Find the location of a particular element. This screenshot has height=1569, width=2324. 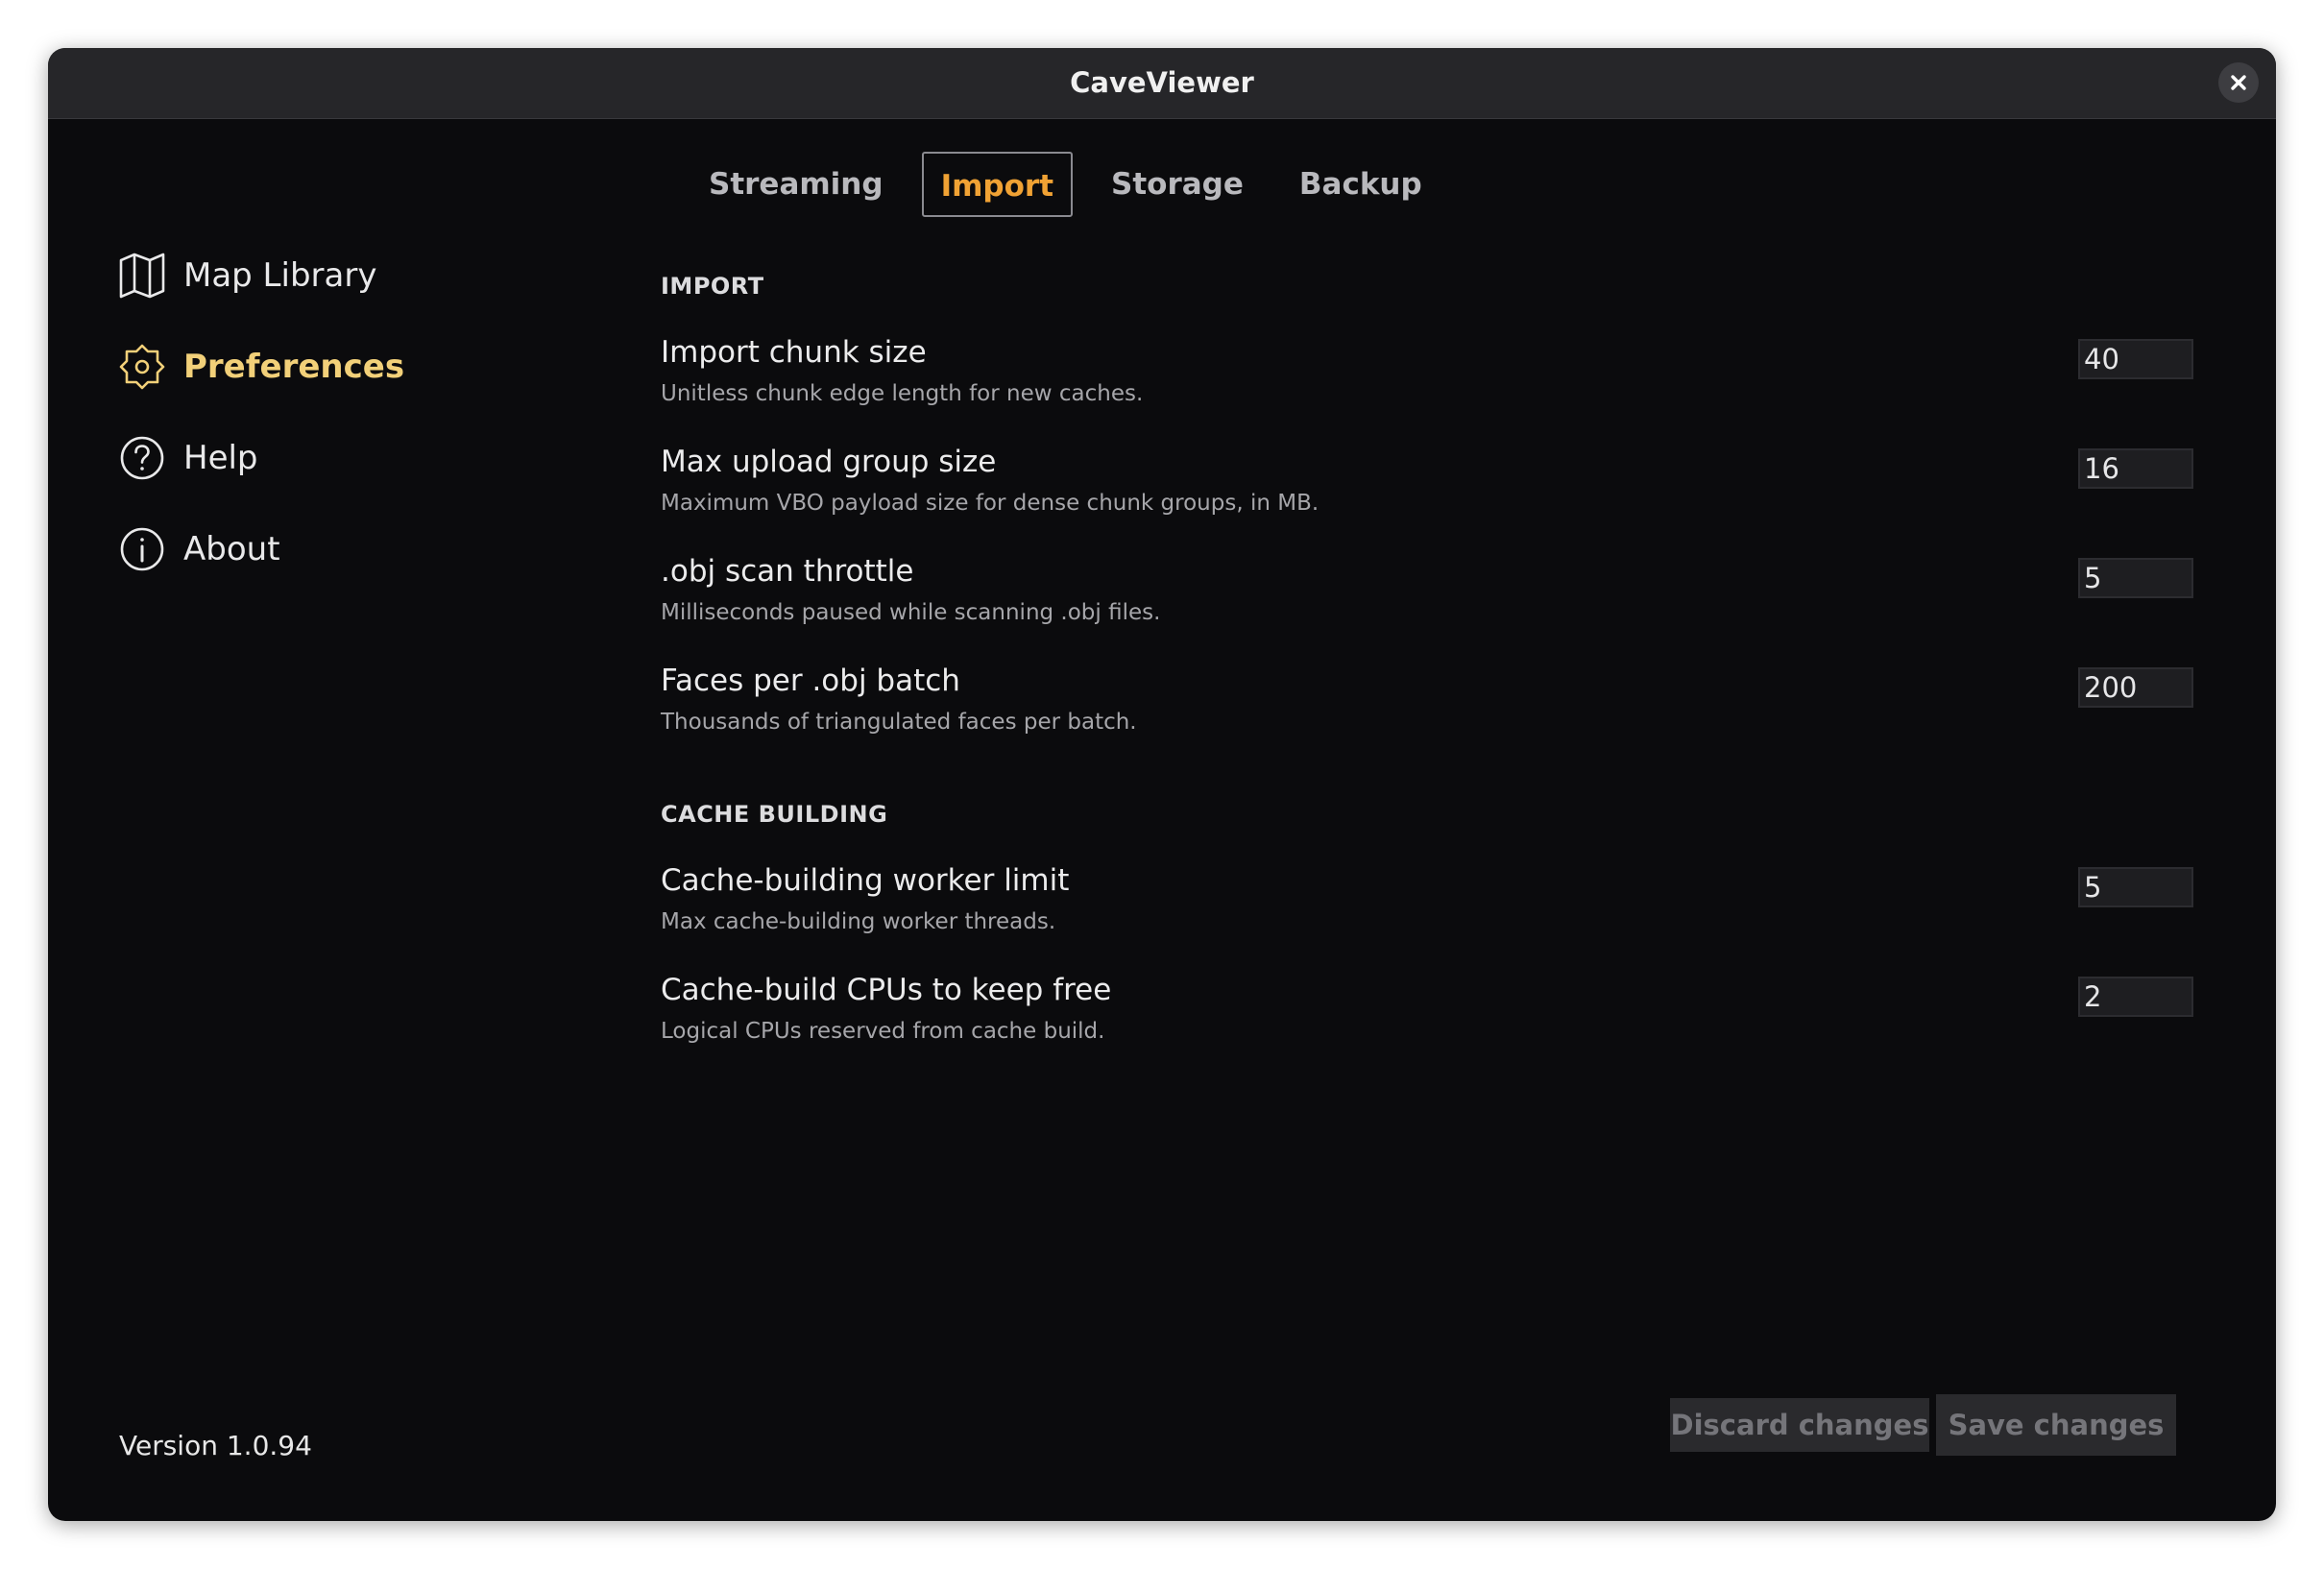

sidebar-item-label: Preferences is located at coordinates (294, 367).